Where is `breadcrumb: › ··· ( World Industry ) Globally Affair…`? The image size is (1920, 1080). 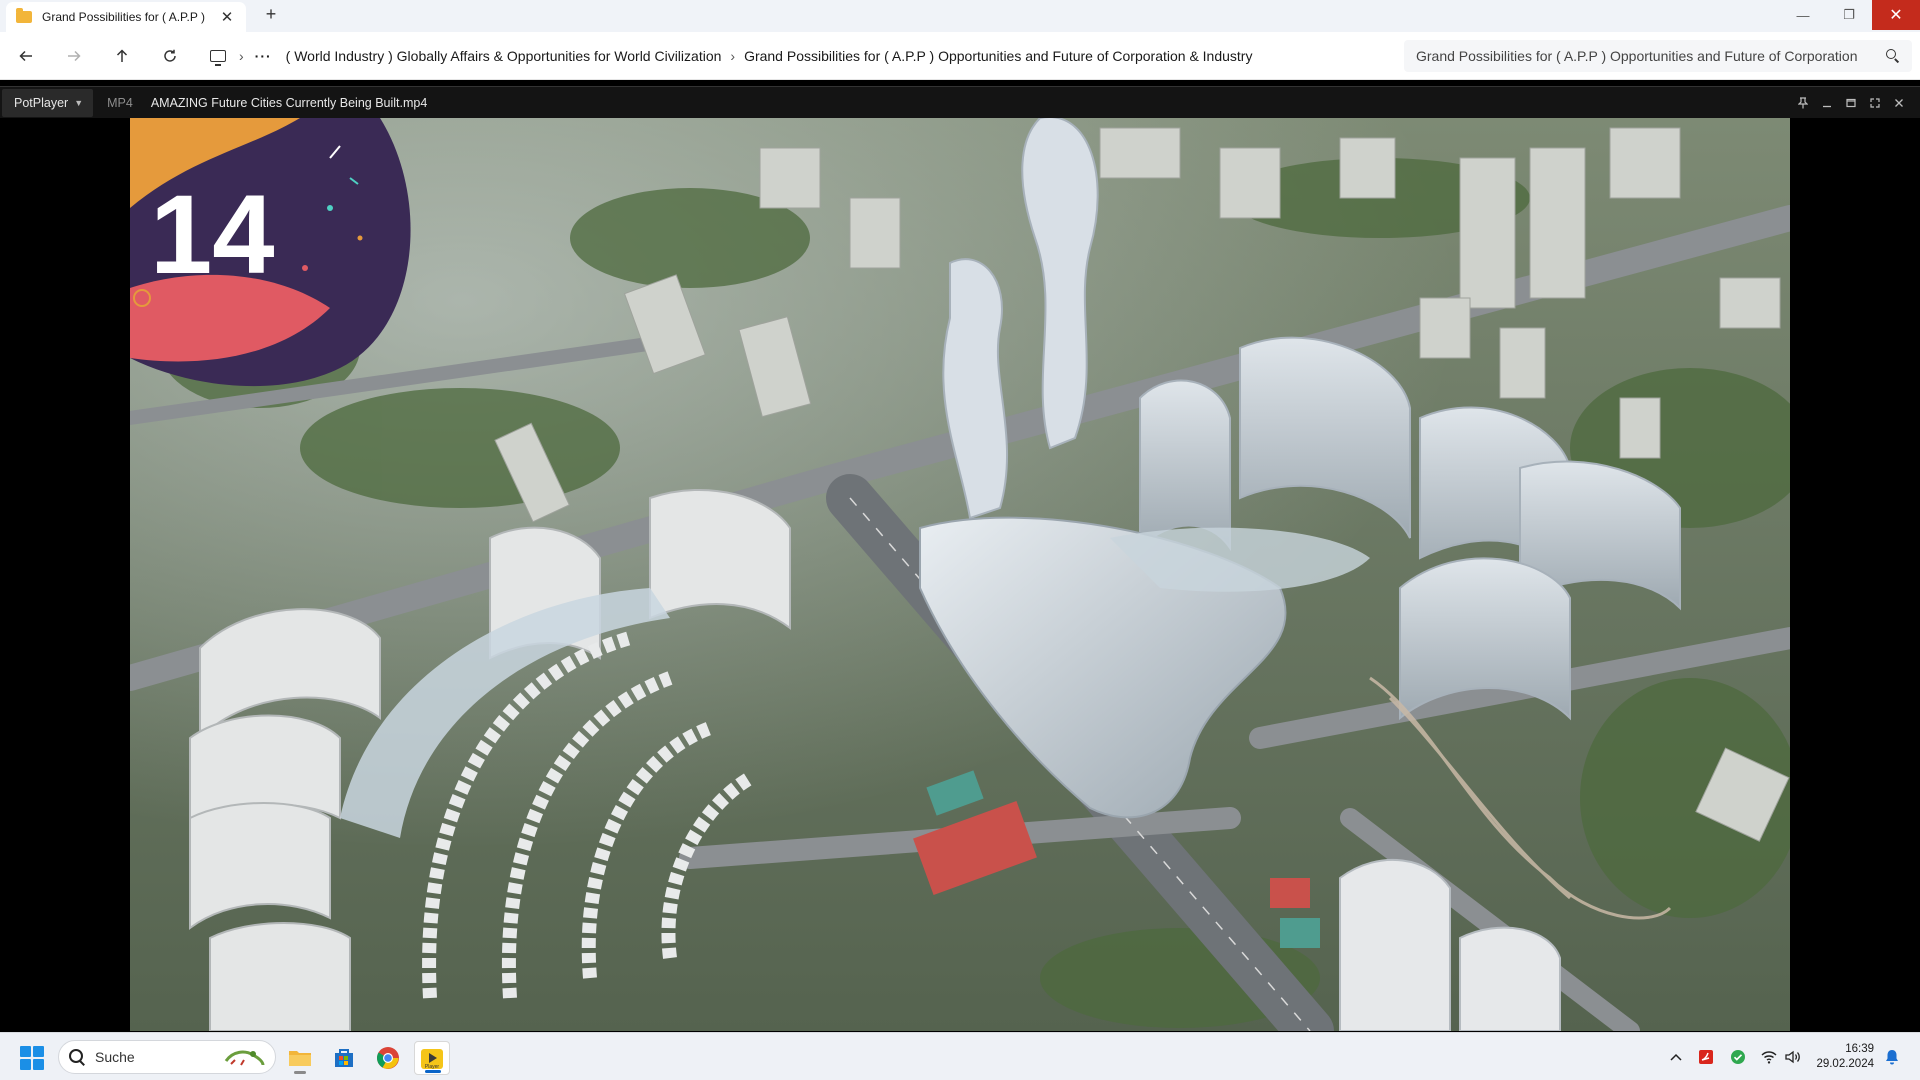
breadcrumb: › ··· ( World Industry ) Globally Affair… is located at coordinates (805, 56).